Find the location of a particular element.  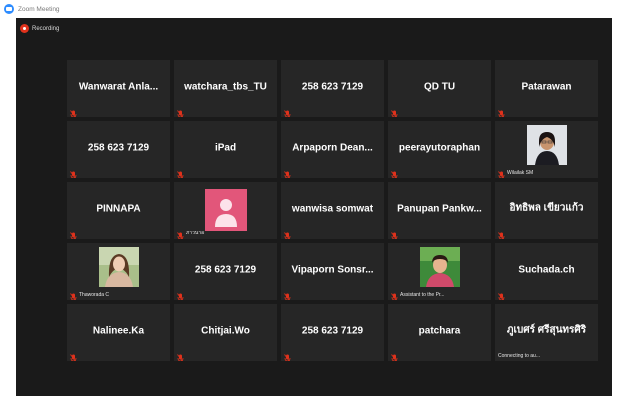

zoom-app-icon is located at coordinates (9, 9).